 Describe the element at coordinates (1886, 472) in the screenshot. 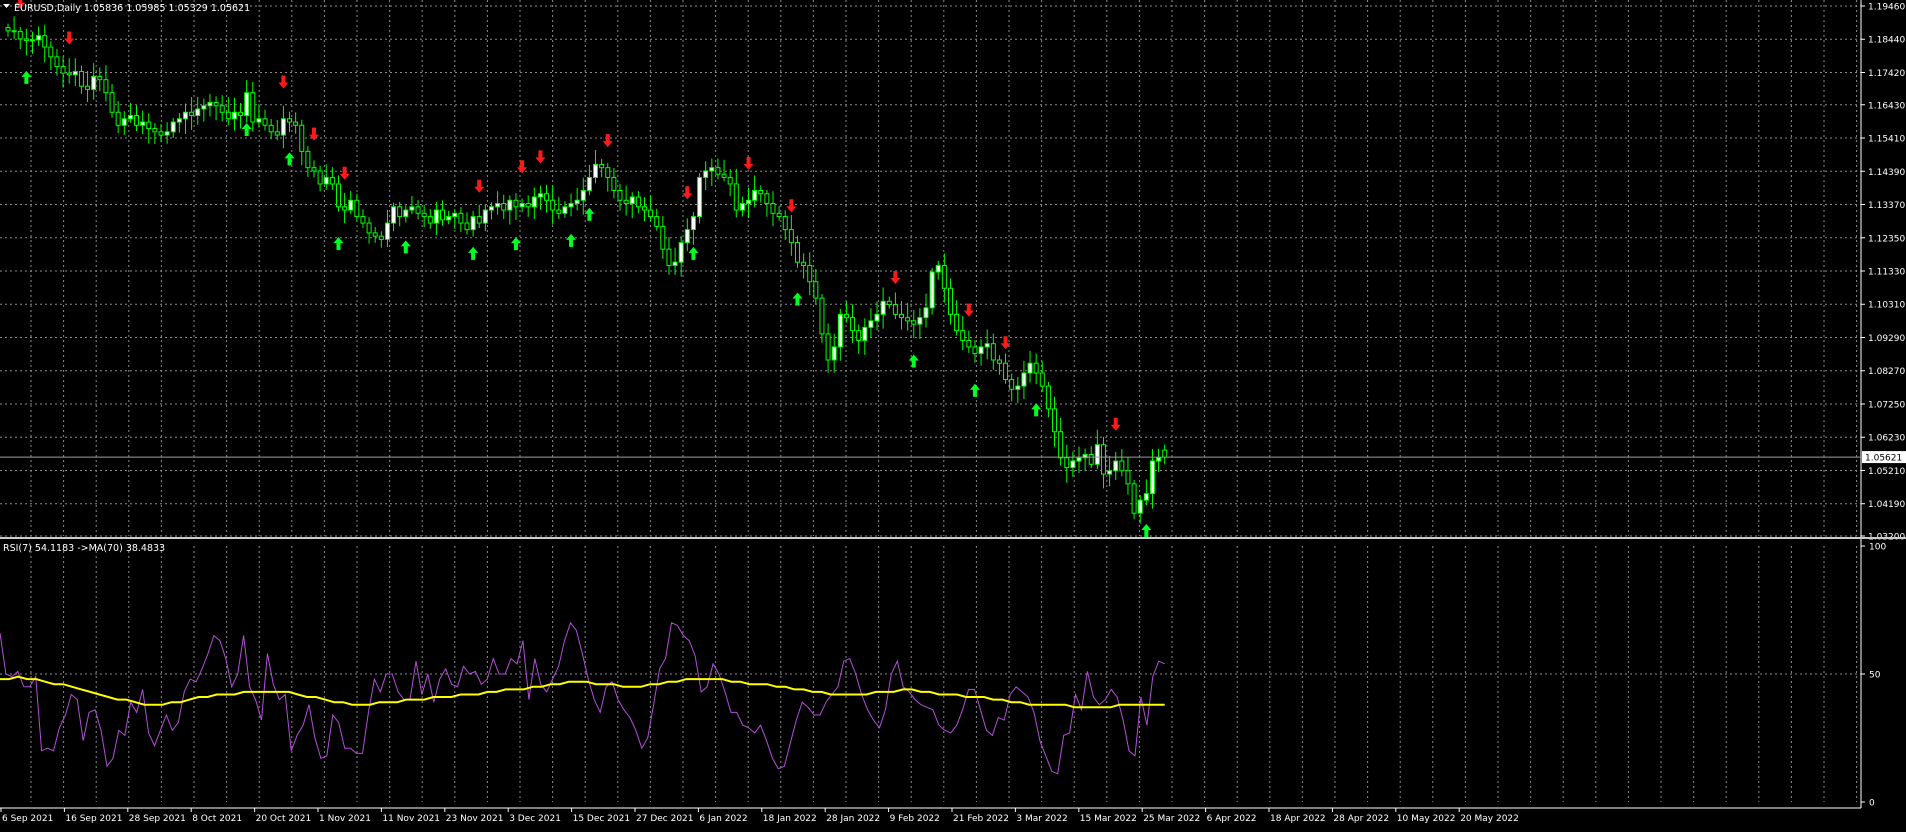

I see `price-tick-label: 1.05210` at that location.